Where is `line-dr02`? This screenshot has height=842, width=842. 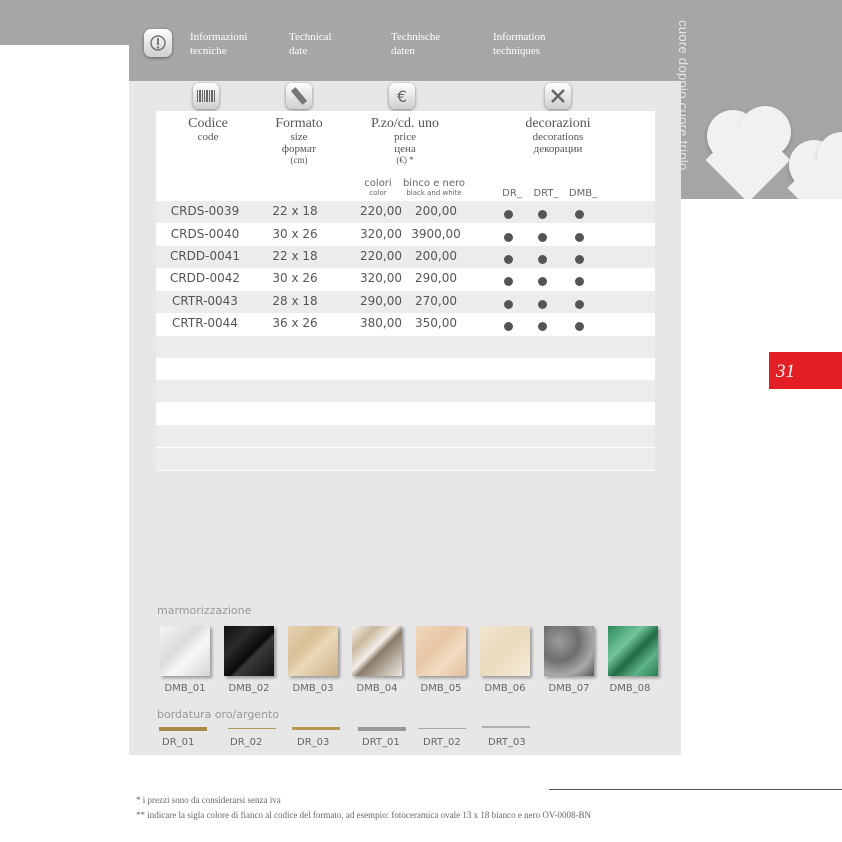
line-dr02 is located at coordinates (252, 728).